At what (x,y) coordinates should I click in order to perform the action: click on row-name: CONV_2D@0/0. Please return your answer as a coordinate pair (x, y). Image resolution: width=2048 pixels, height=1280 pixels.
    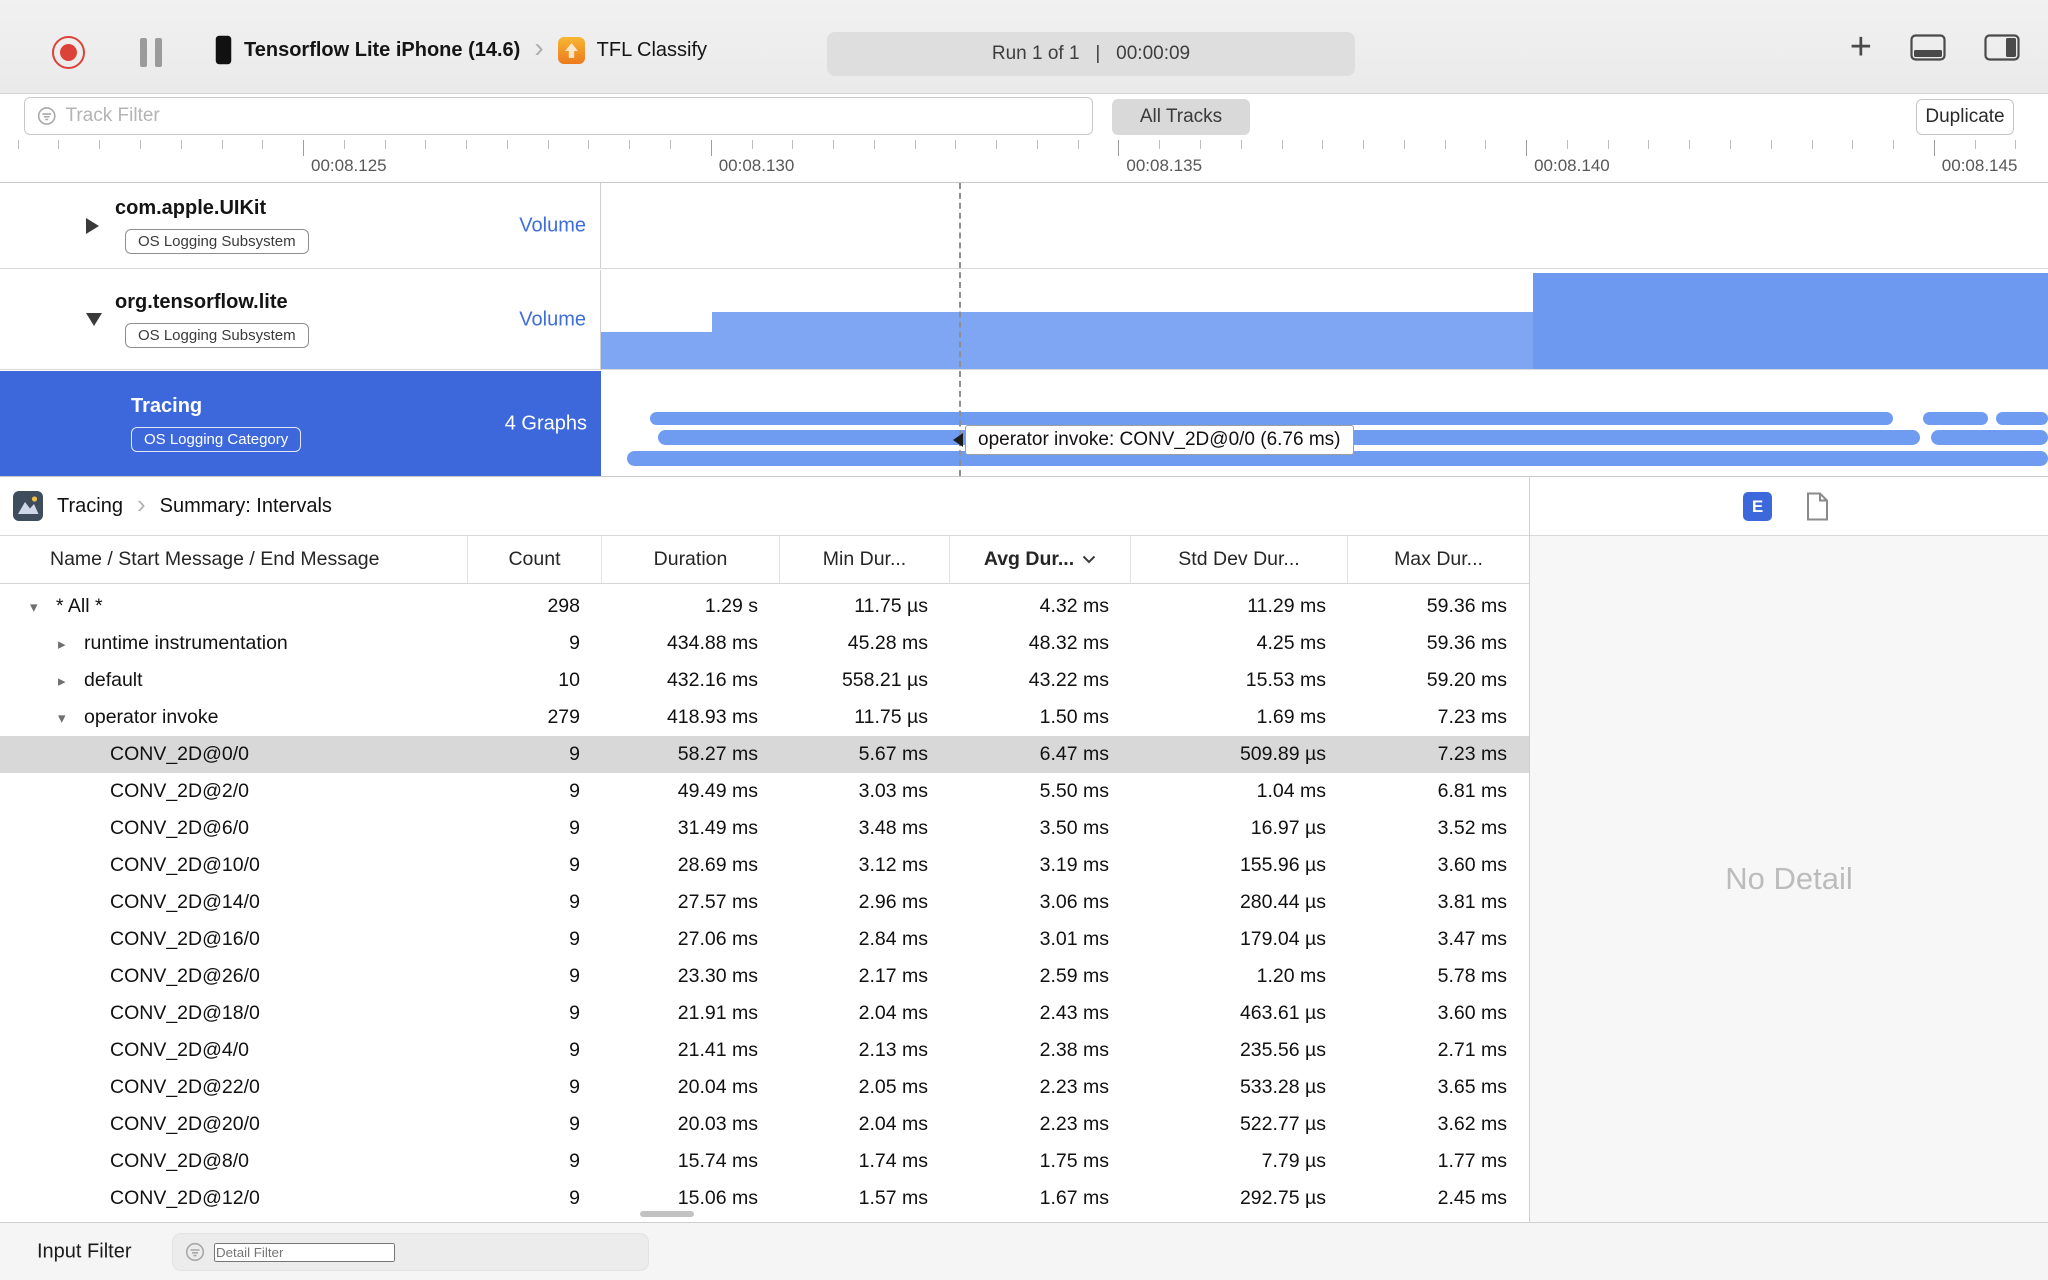
    Looking at the image, I should click on (180, 754).